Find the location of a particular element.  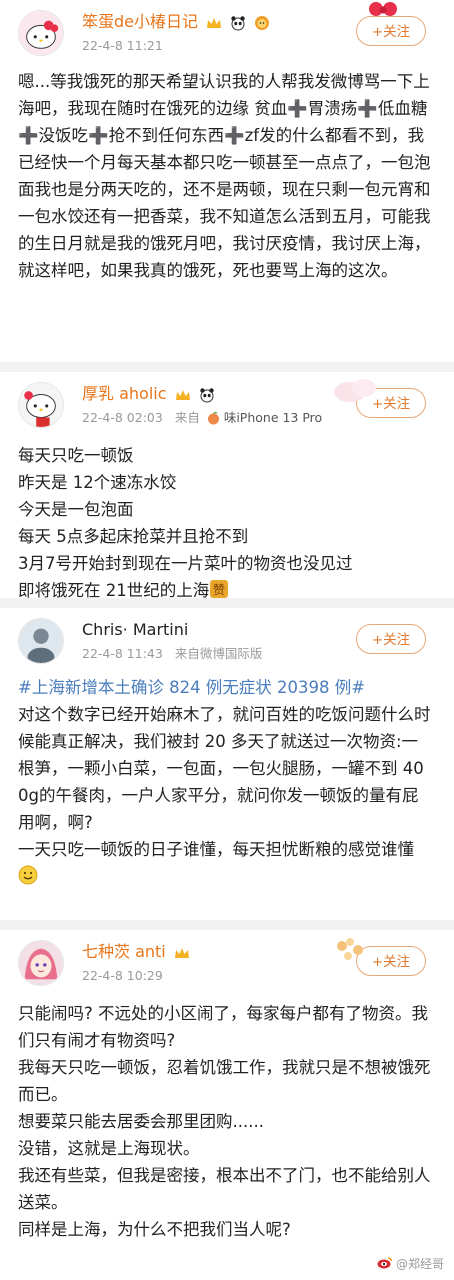

anime-girl-avatar-icon is located at coordinates (41, 963).